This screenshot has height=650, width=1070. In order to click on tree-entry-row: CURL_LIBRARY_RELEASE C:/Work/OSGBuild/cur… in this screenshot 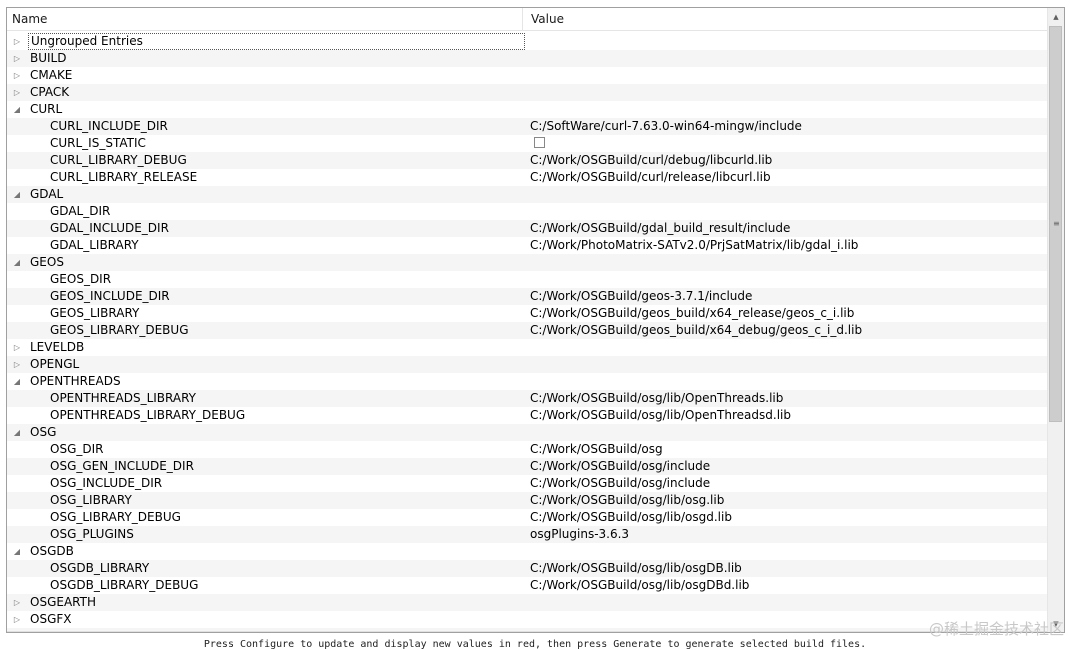, I will do `click(527, 177)`.